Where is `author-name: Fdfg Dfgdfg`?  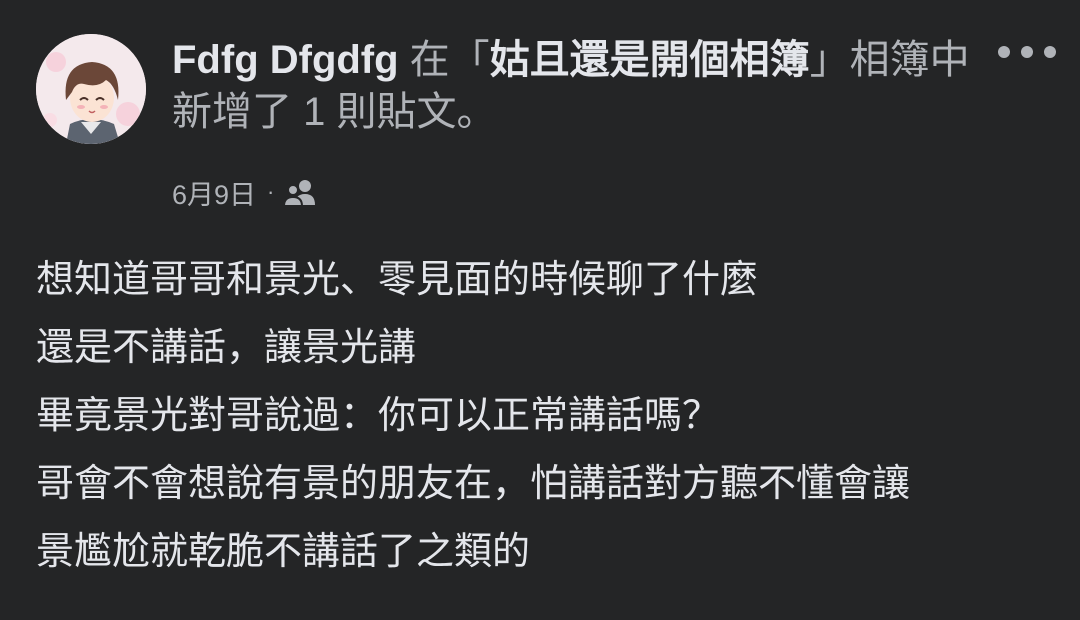 author-name: Fdfg Dfgdfg is located at coordinates (285, 60).